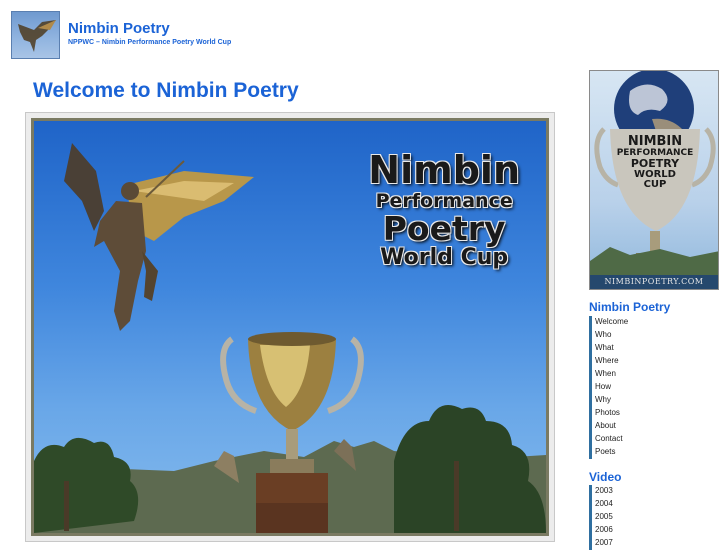 The width and height of the screenshot is (727, 550). What do you see at coordinates (119, 28) in the screenshot?
I see `site-title-link: Nimbin Poetry` at bounding box center [119, 28].